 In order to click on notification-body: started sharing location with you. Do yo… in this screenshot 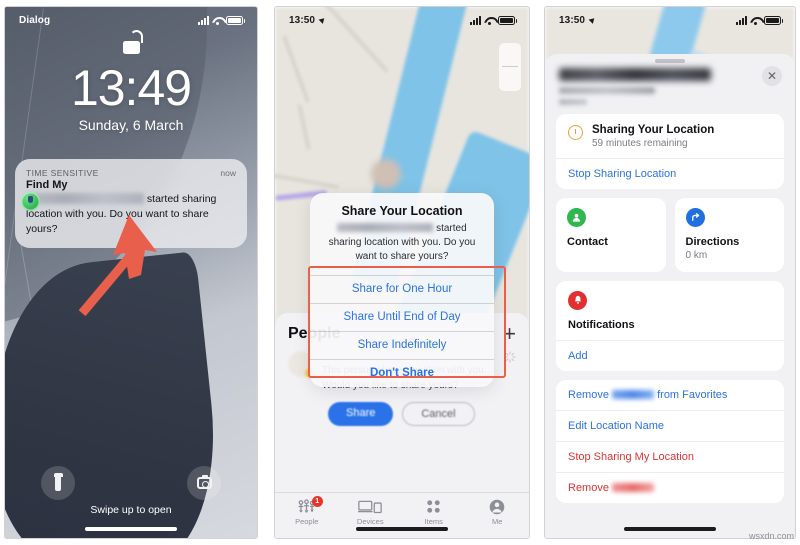, I will do `click(131, 214)`.